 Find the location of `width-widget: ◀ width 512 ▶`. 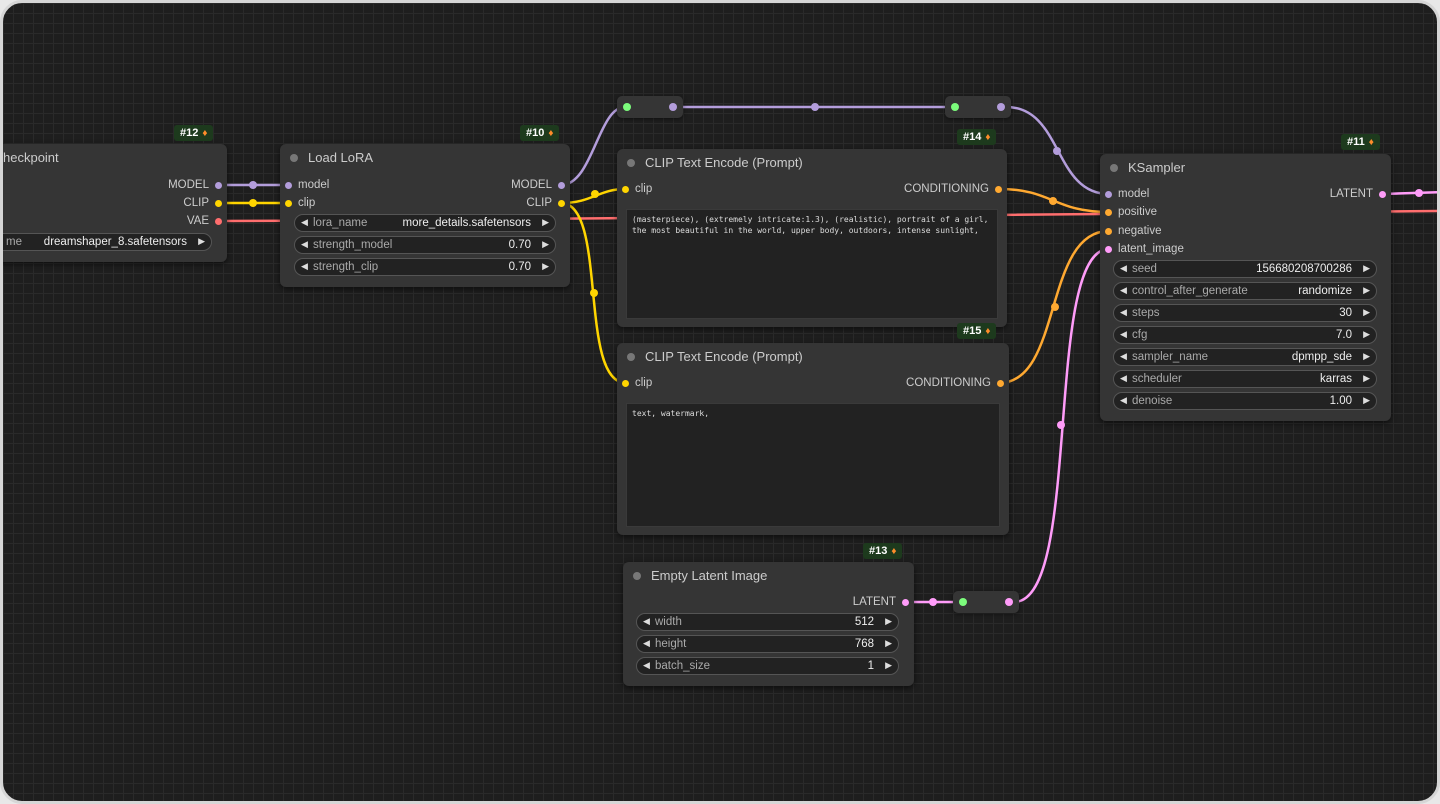

width-widget: ◀ width 512 ▶ is located at coordinates (767, 622).